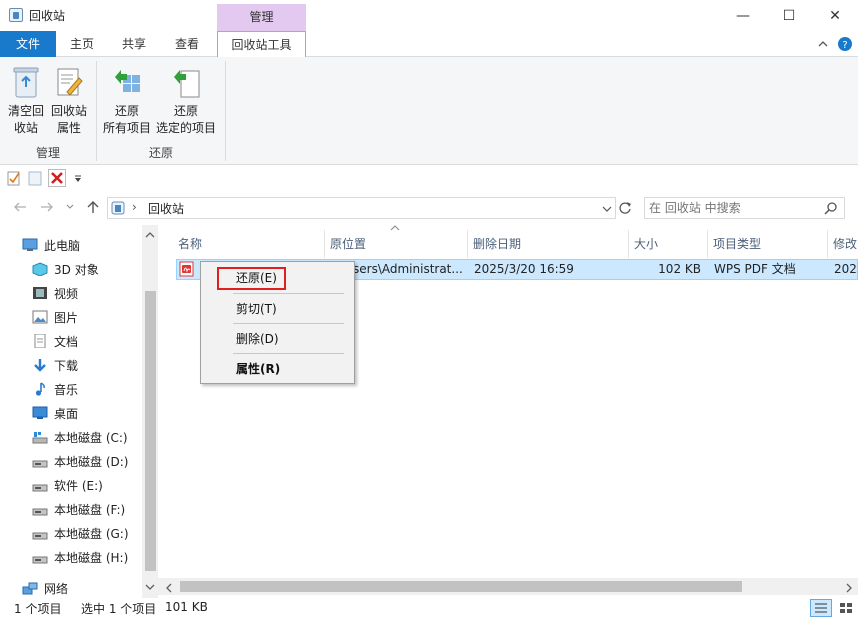 This screenshot has height=618, width=858. I want to click on nav-item: 本地磁盘 (D:), so click(71, 461).